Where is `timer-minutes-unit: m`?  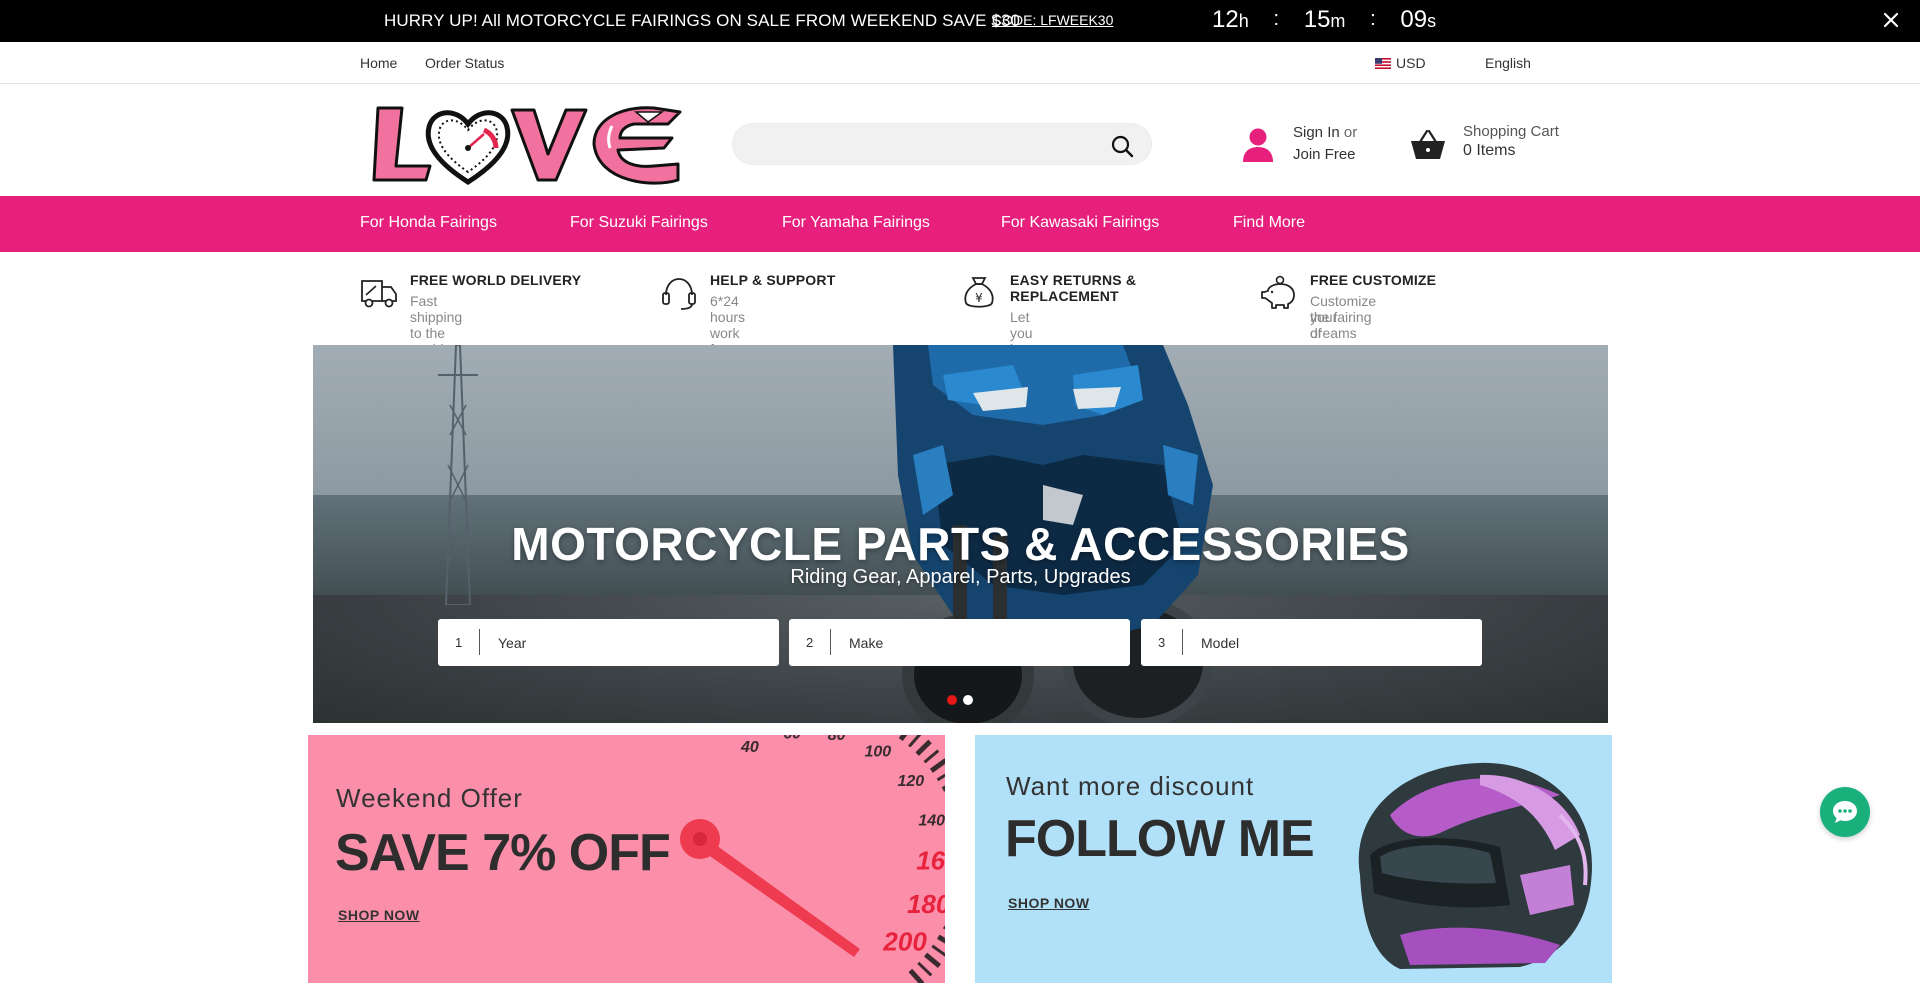 timer-minutes-unit: m is located at coordinates (1338, 21).